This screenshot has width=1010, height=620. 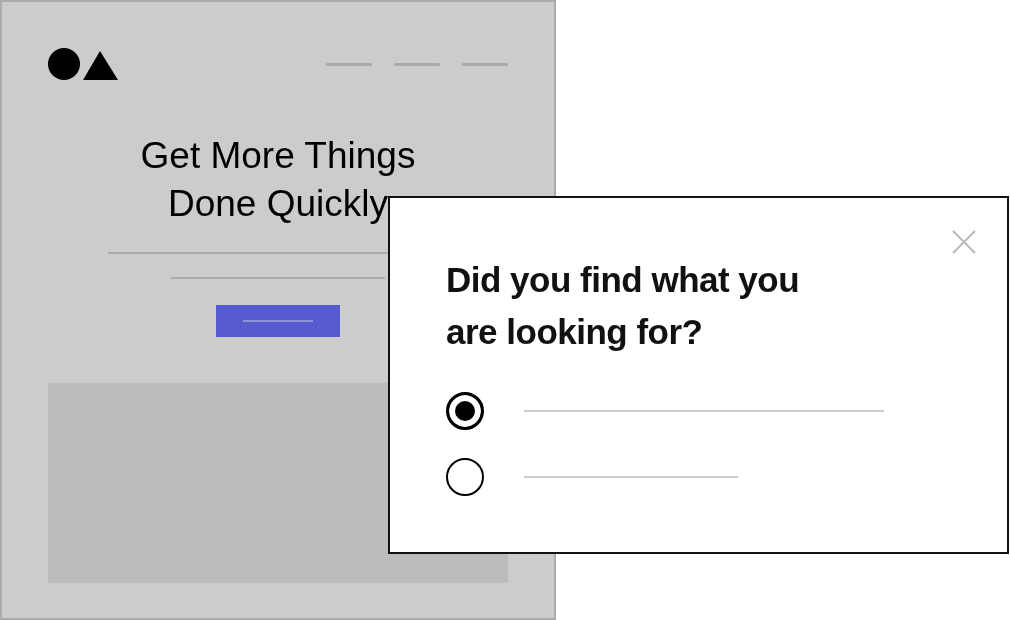 I want to click on logo-icon, so click(x=83, y=64).